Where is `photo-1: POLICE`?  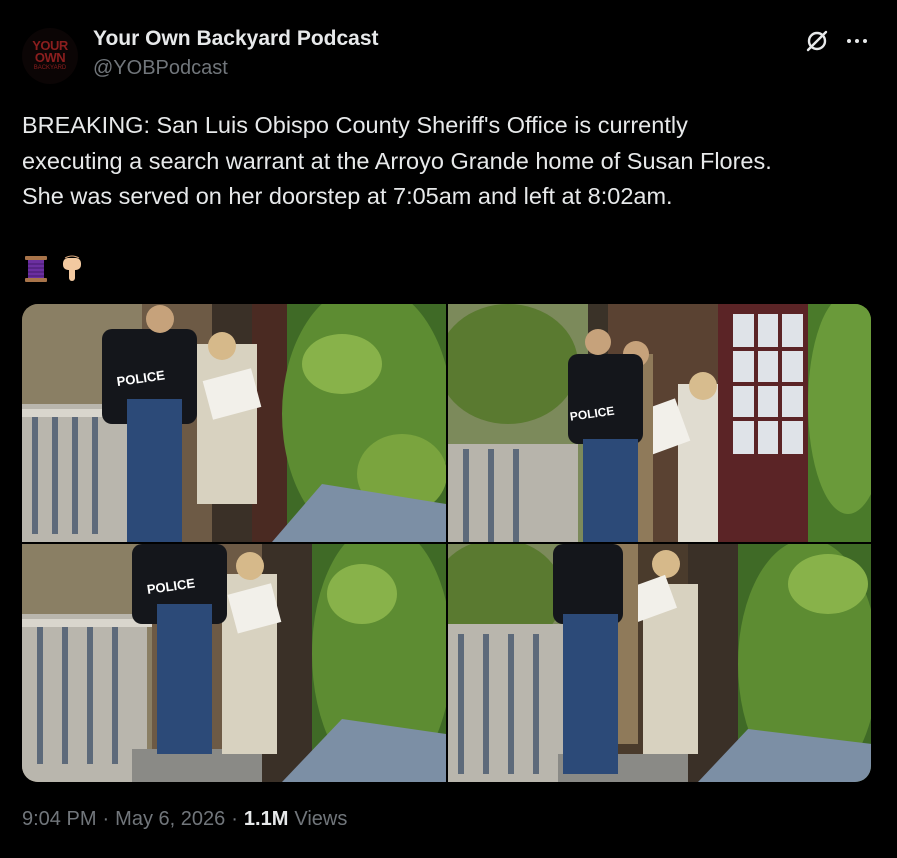 photo-1: POLICE is located at coordinates (234, 423).